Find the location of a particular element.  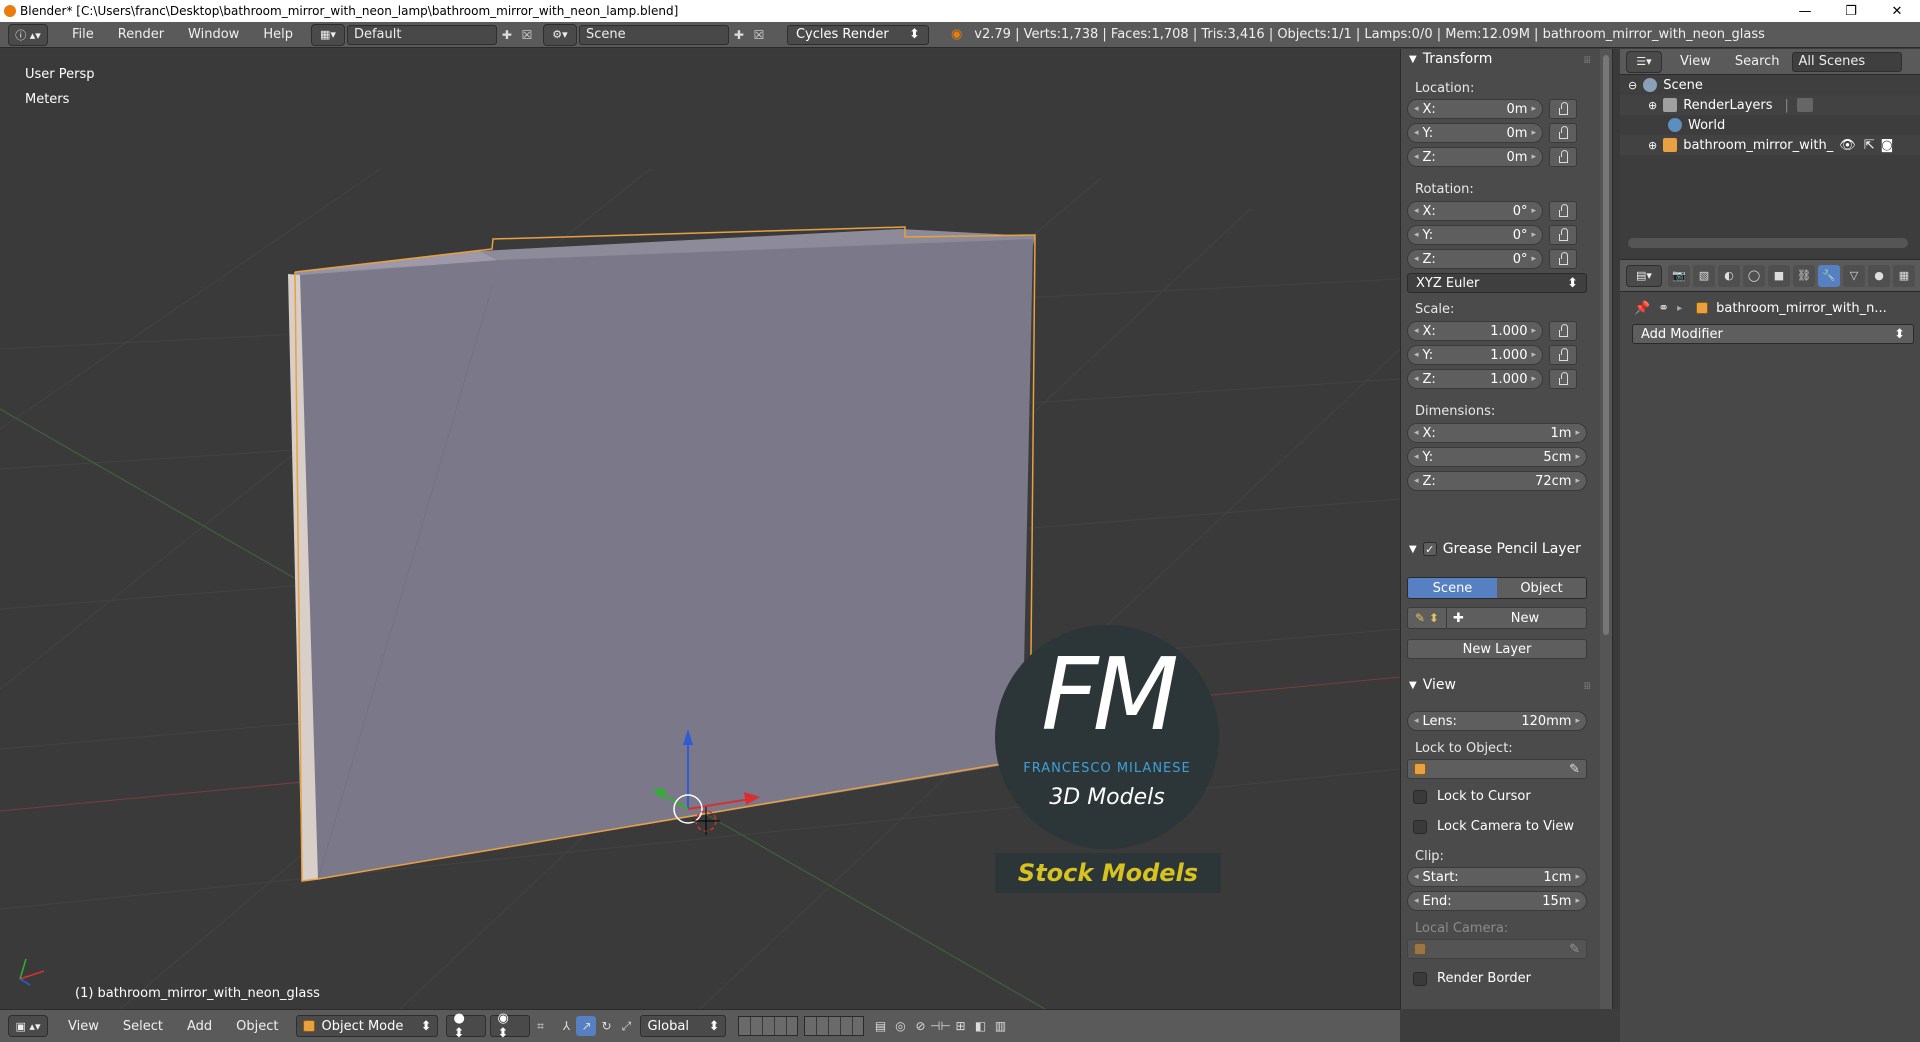

outliner-row-object: ⊕ bathroom_mirror_with_ 👁 ⇱ ◙ is located at coordinates (1770, 145).